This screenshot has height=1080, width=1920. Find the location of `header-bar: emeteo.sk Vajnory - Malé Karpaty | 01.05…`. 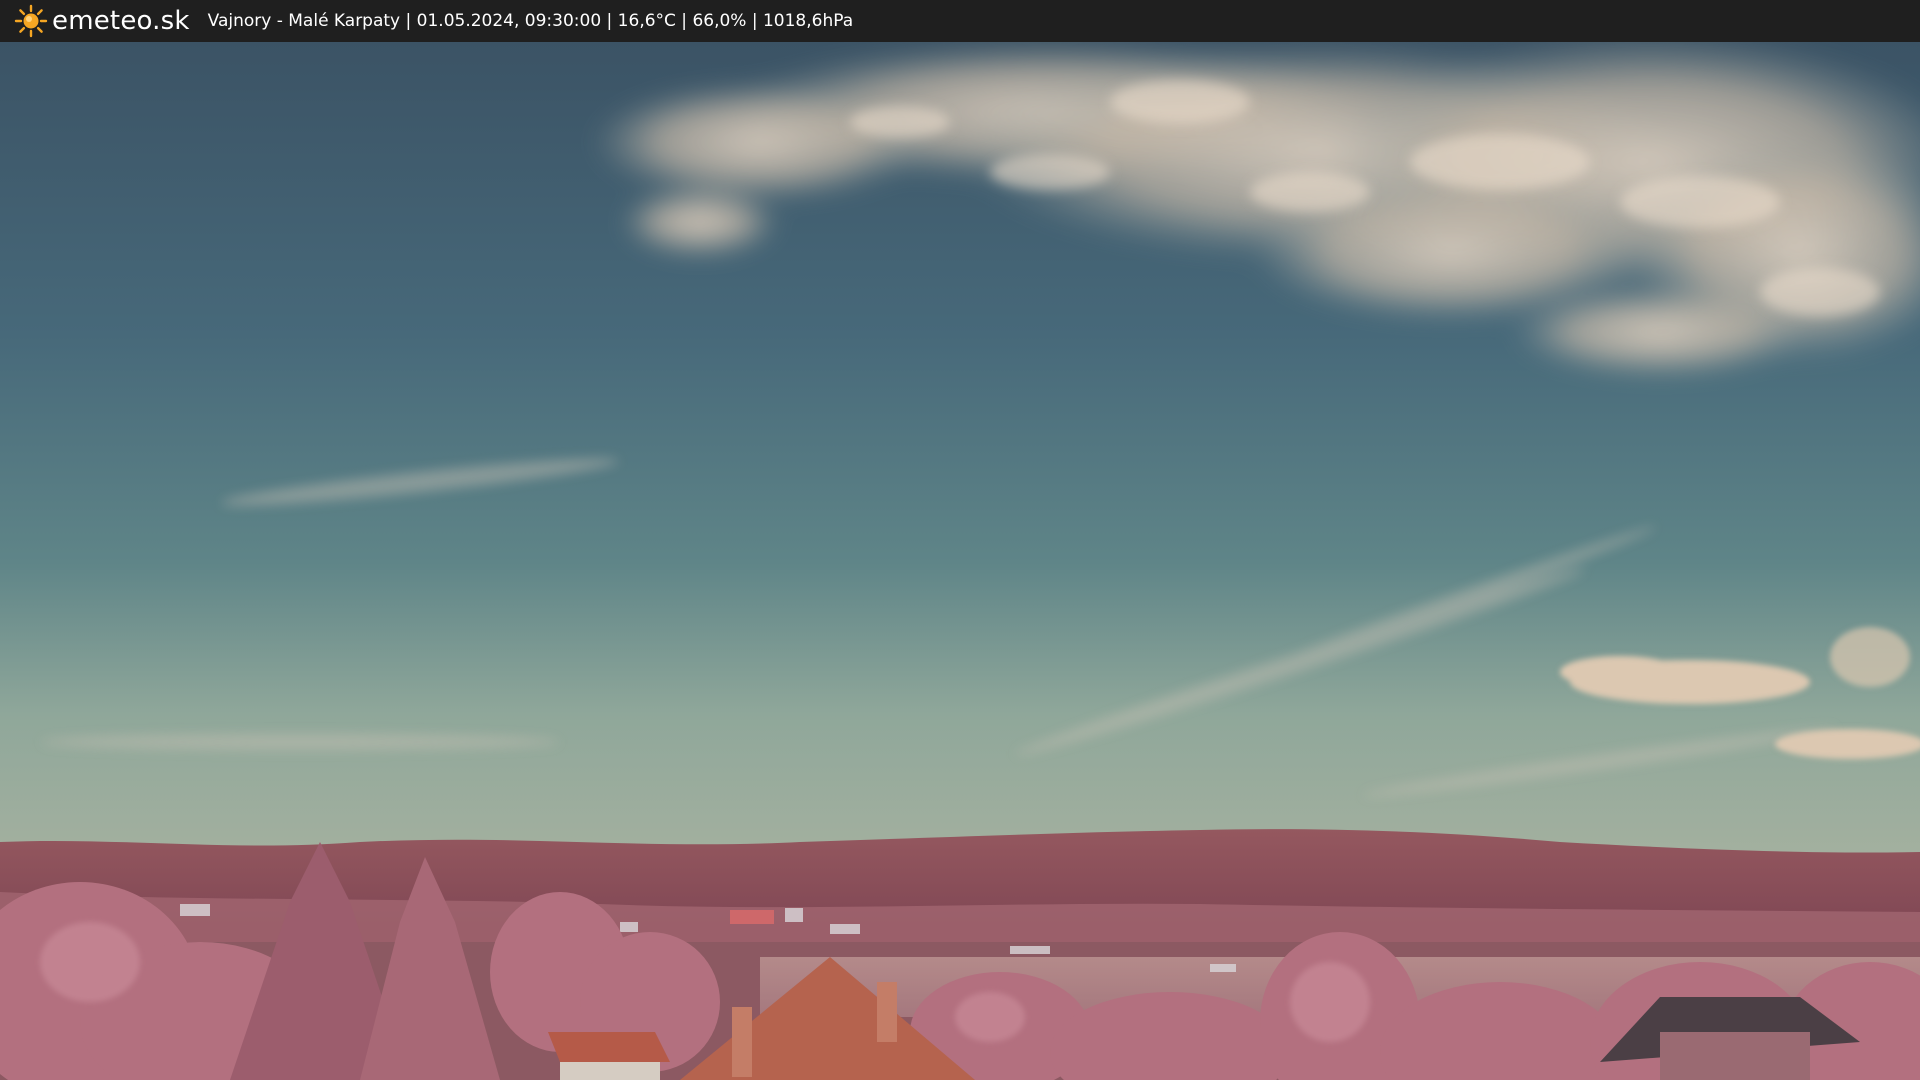

header-bar: emeteo.sk Vajnory - Malé Karpaty | 01.05… is located at coordinates (960, 21).